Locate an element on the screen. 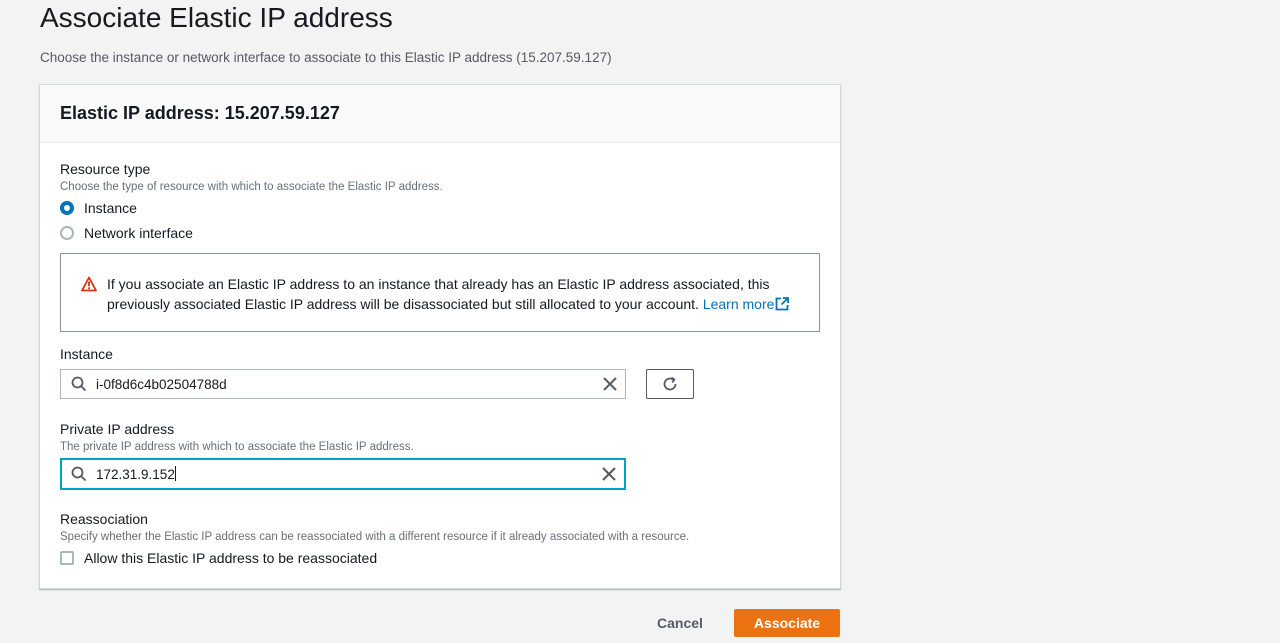 The height and width of the screenshot is (643, 1280). private-ip-input: 172.31.9.152 is located at coordinates (343, 474).